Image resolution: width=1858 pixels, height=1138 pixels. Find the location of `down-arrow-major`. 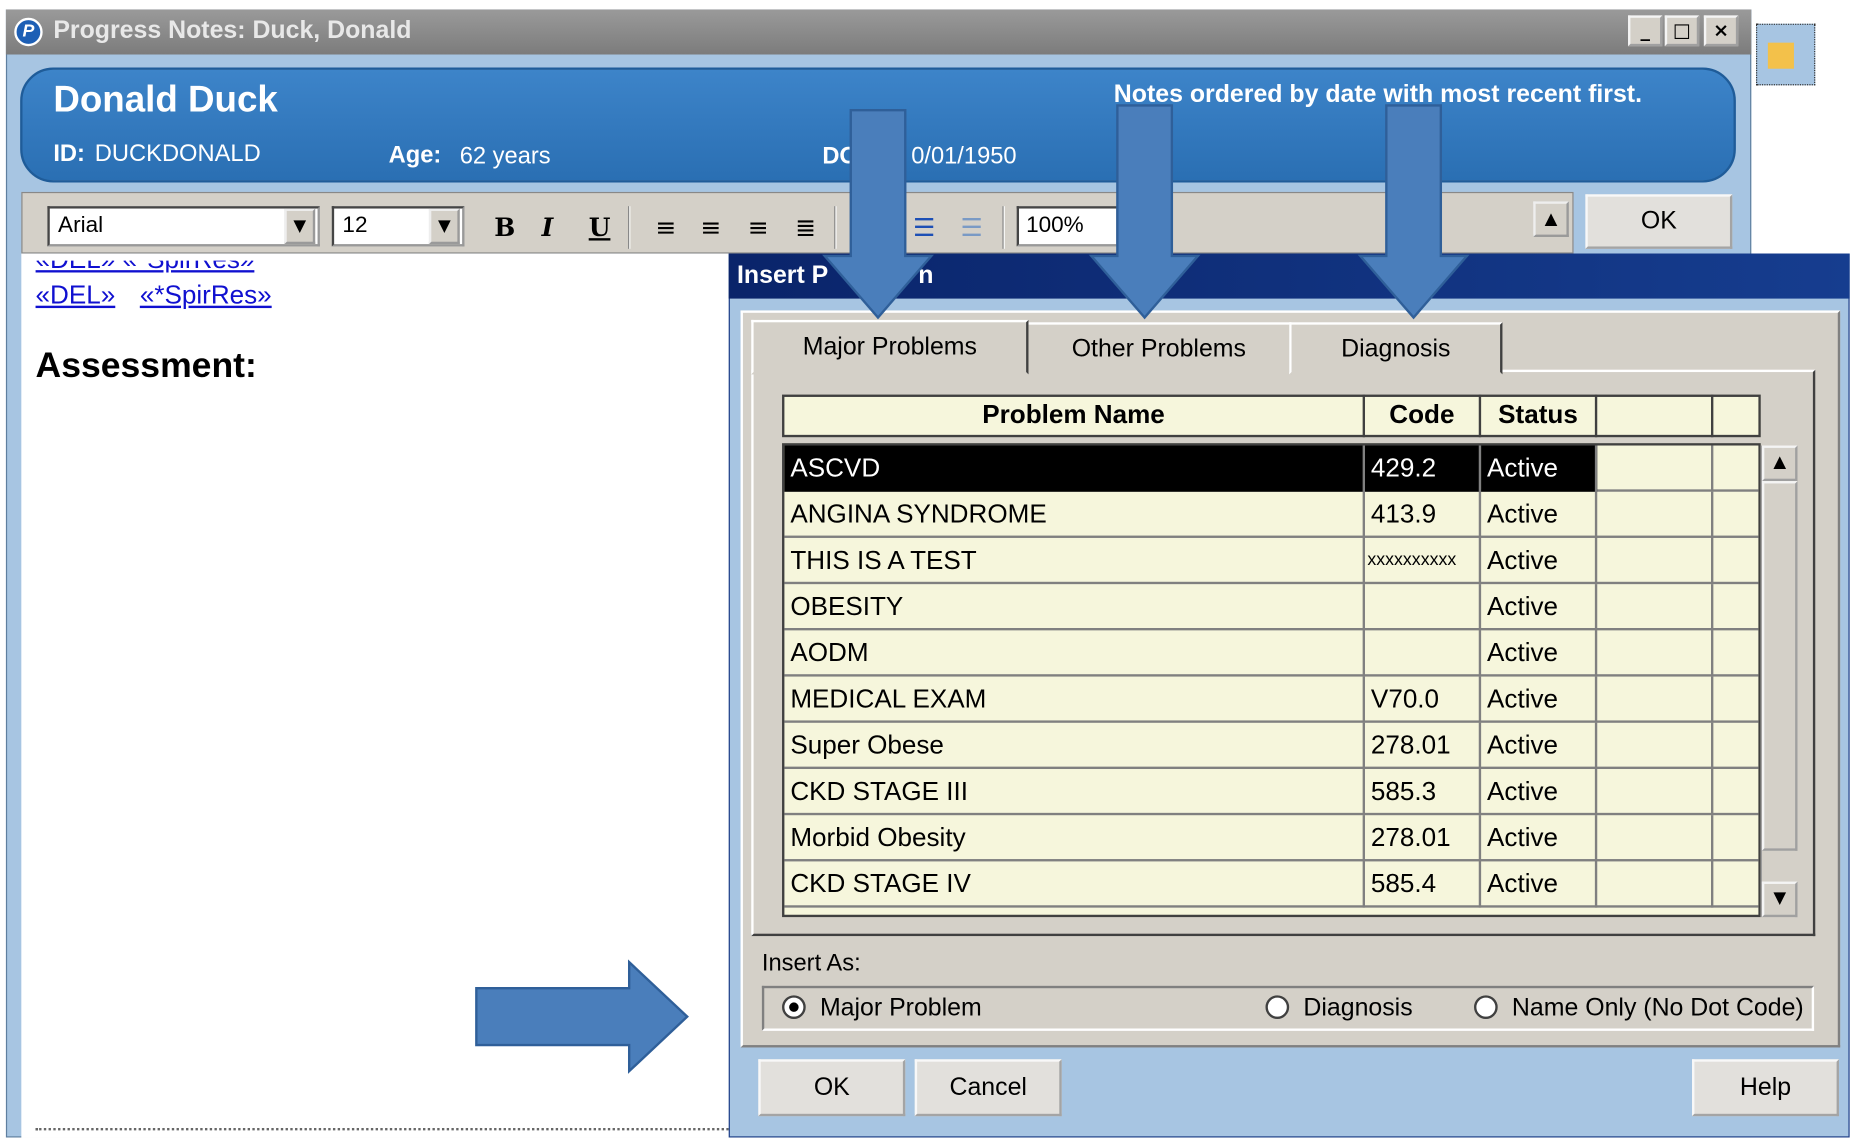

down-arrow-major is located at coordinates (878, 214).